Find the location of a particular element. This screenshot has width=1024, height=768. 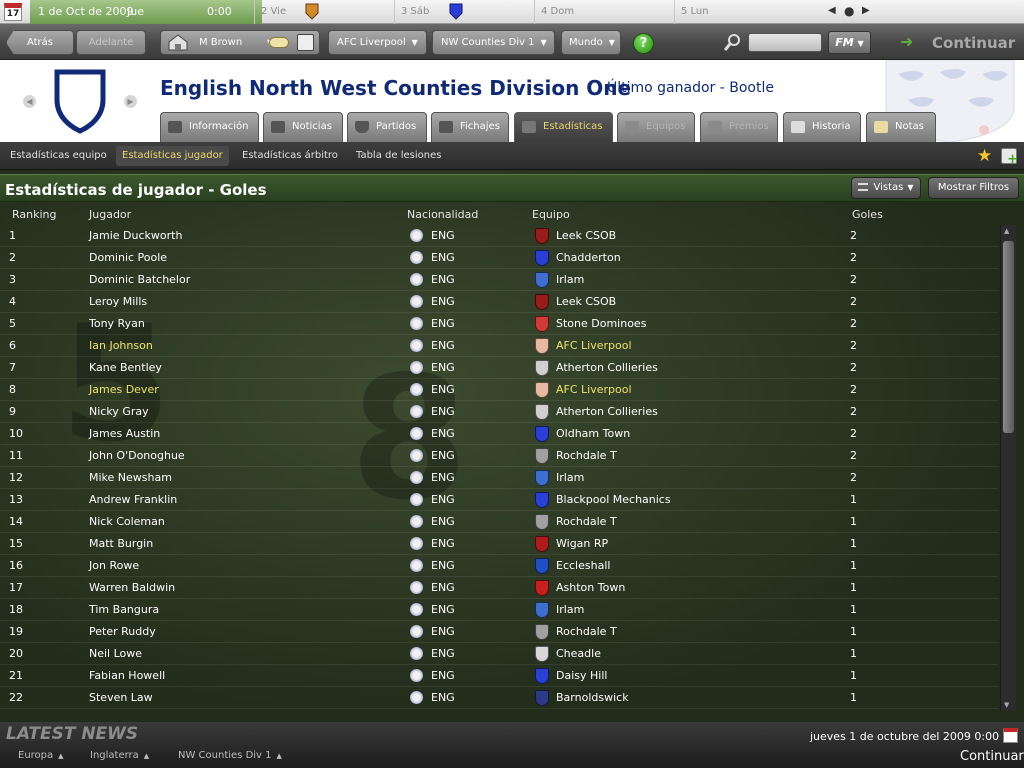

cell-club: Blackpool Mechanics is located at coordinates (613, 499).